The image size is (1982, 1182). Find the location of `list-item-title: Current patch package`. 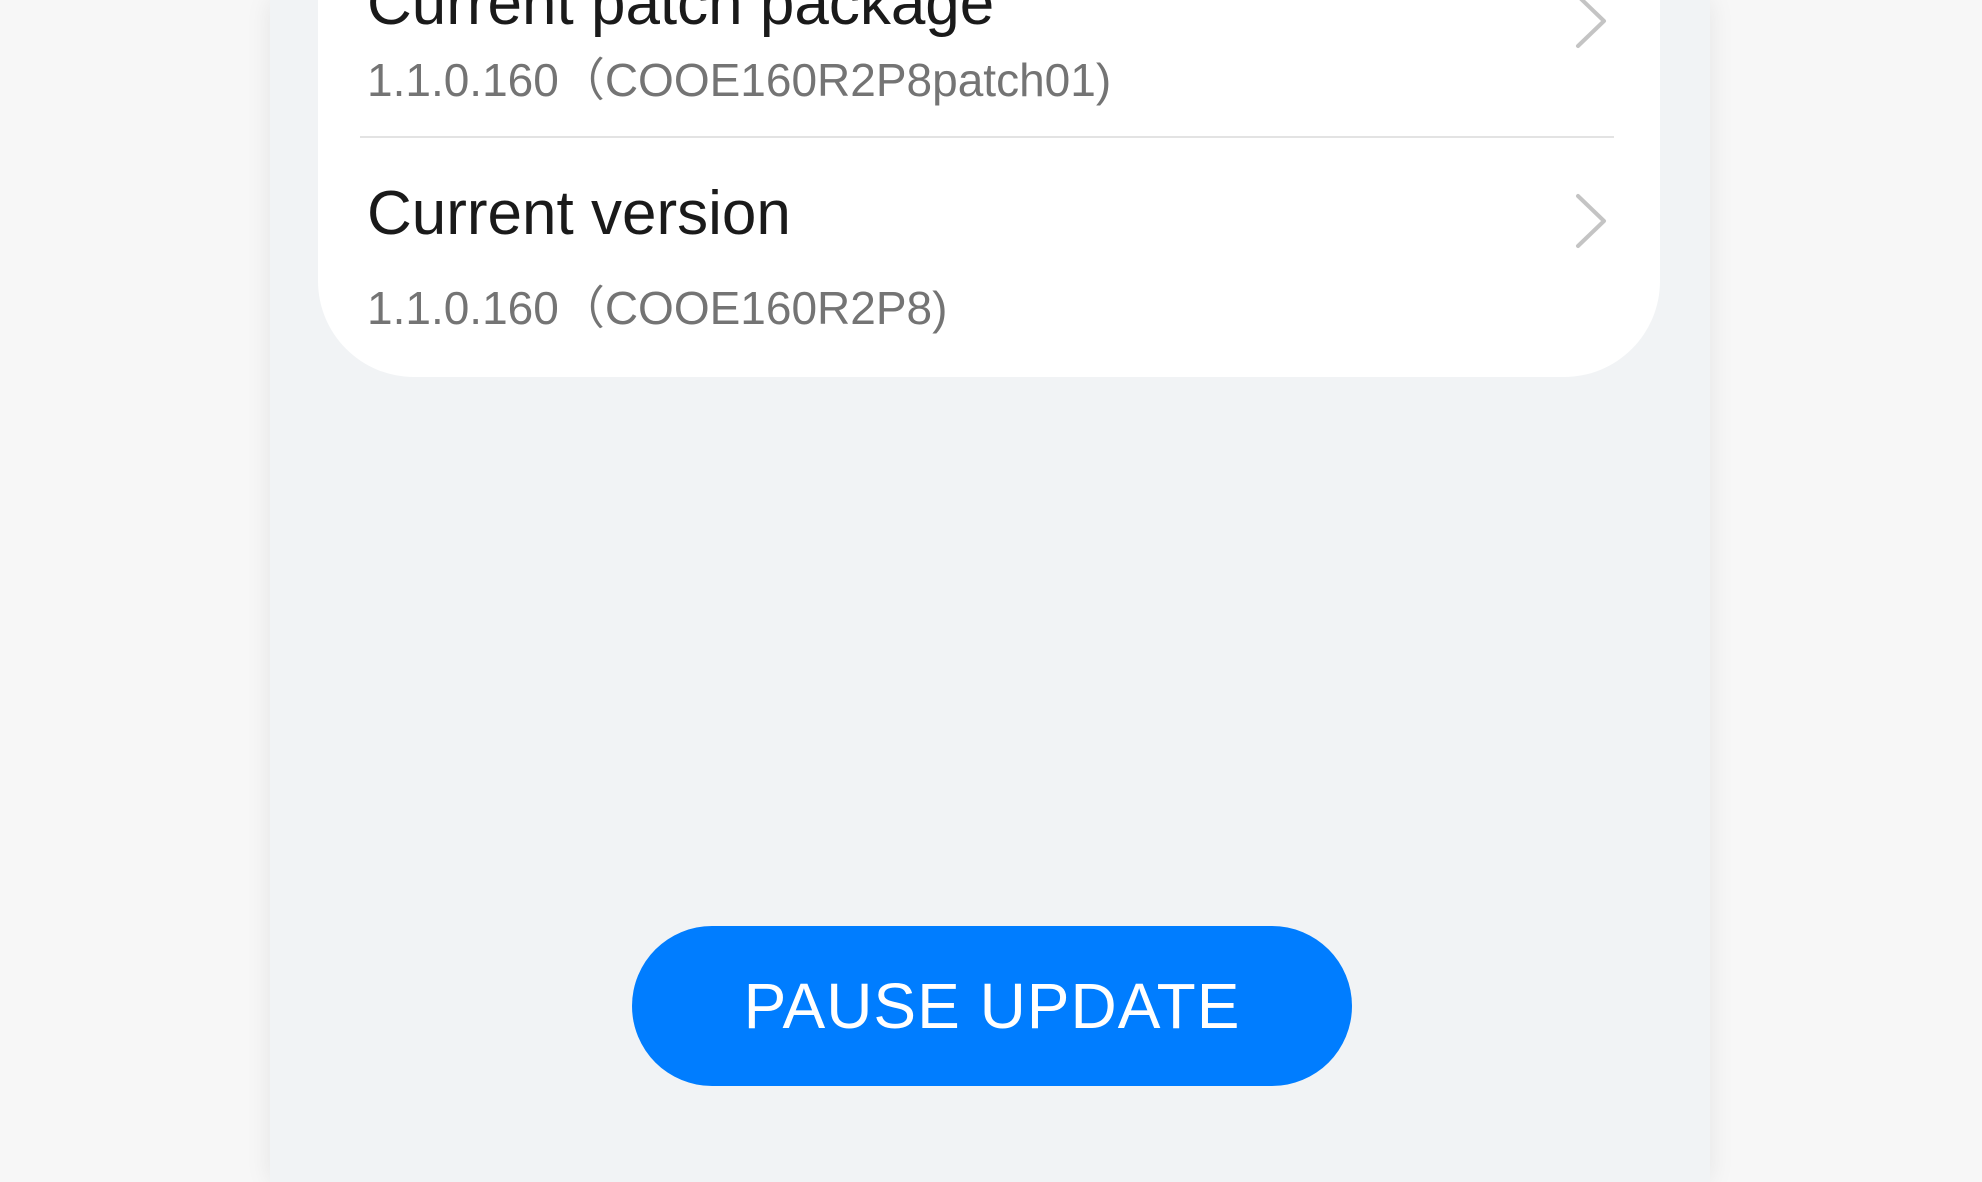

list-item-title: Current patch package is located at coordinates (681, 19).